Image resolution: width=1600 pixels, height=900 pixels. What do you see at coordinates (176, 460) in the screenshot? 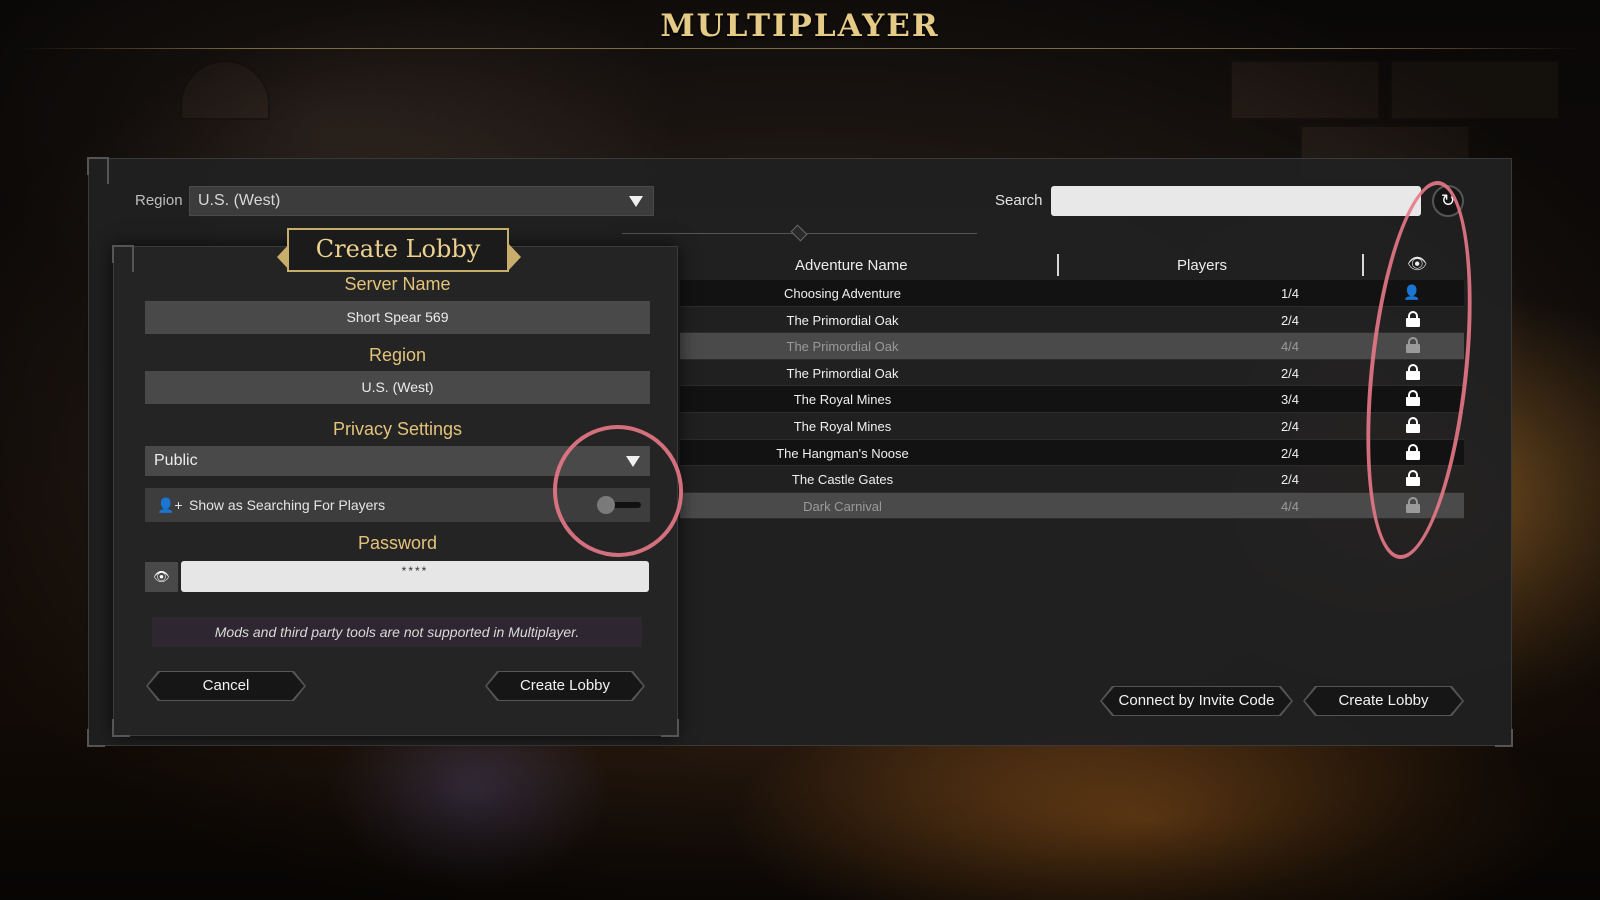
I see `privacy-value: Public` at bounding box center [176, 460].